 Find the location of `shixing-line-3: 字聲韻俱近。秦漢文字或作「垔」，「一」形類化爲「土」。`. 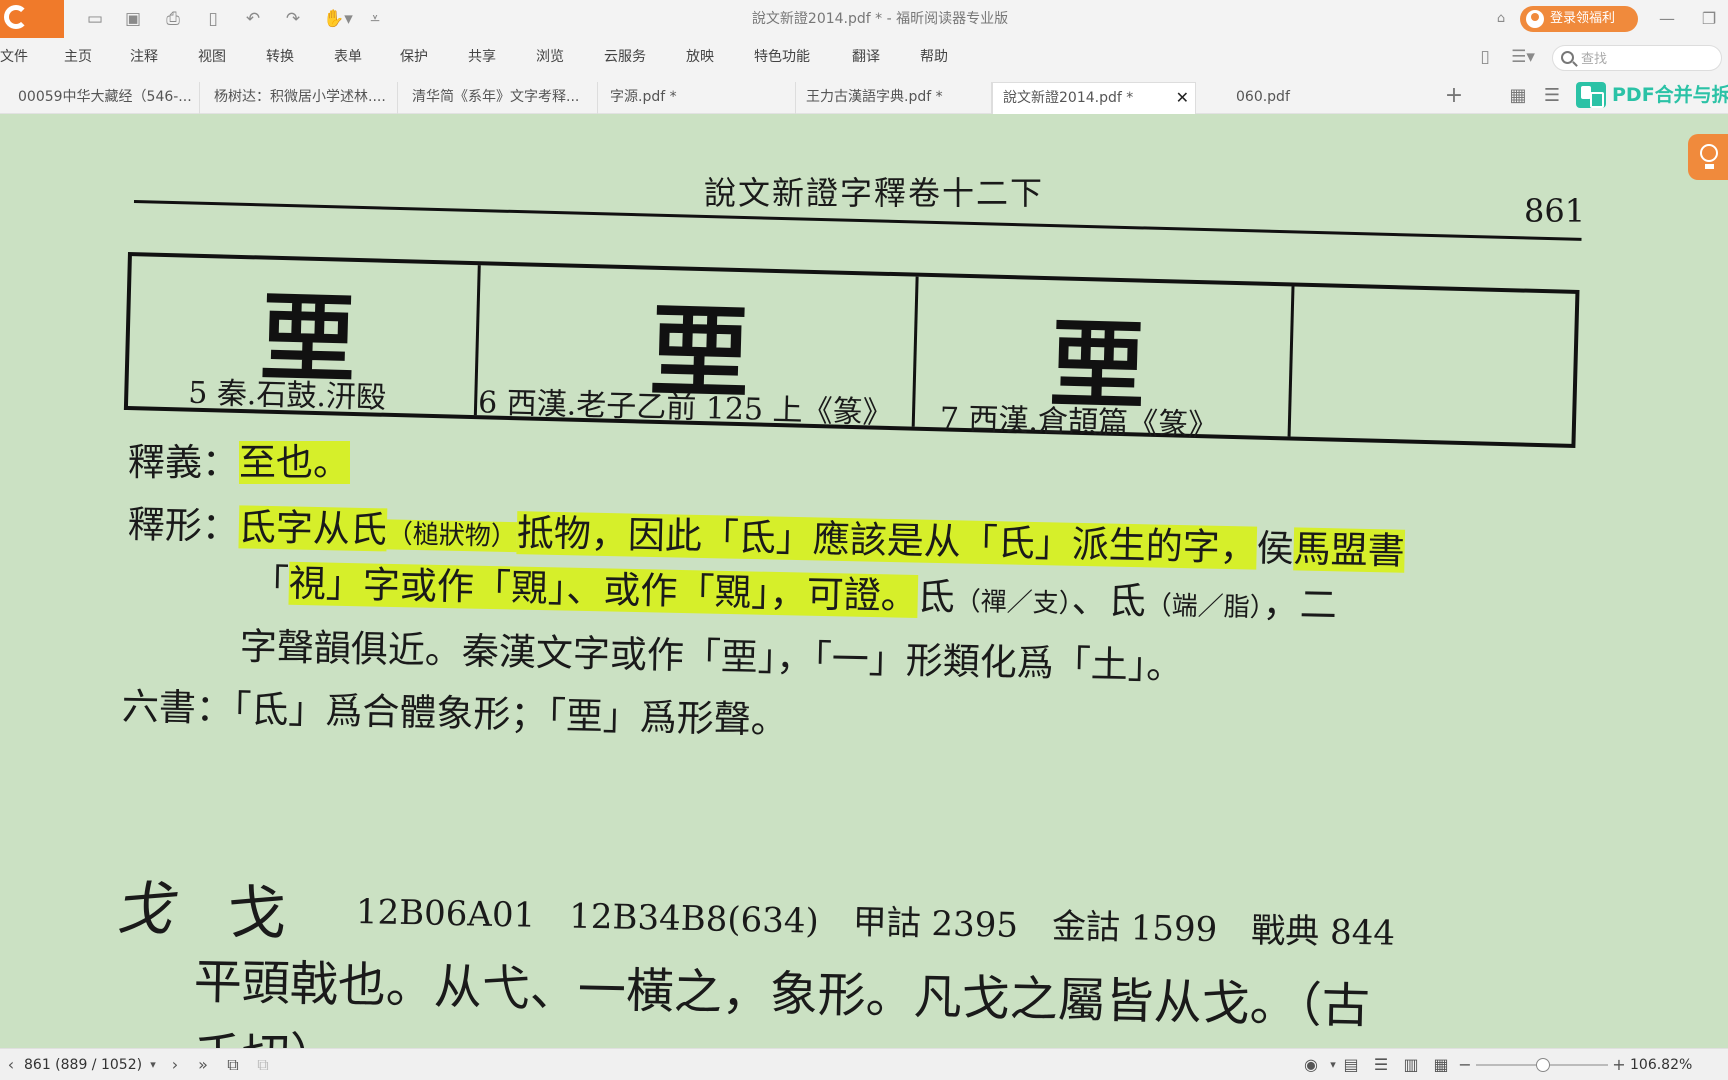

shixing-line-3: 字聲韻俱近。秦漢文字或作「垔」，「一」形類化爲「土」。 is located at coordinates (711, 656).